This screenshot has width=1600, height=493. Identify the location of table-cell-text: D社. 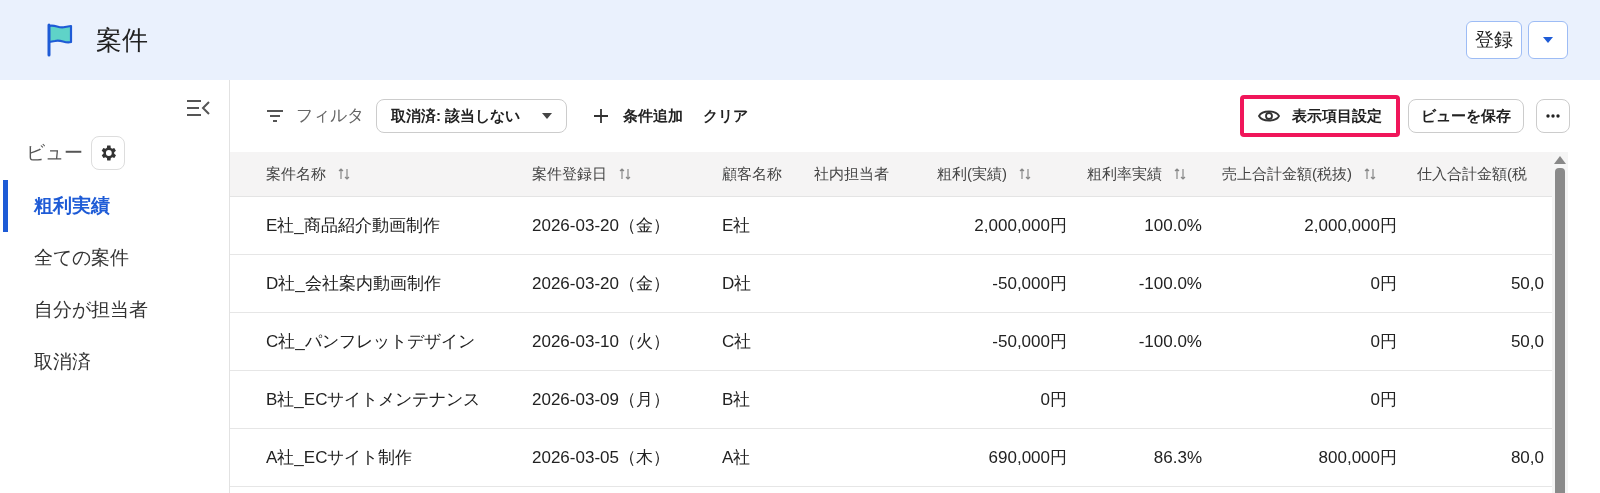
(737, 283).